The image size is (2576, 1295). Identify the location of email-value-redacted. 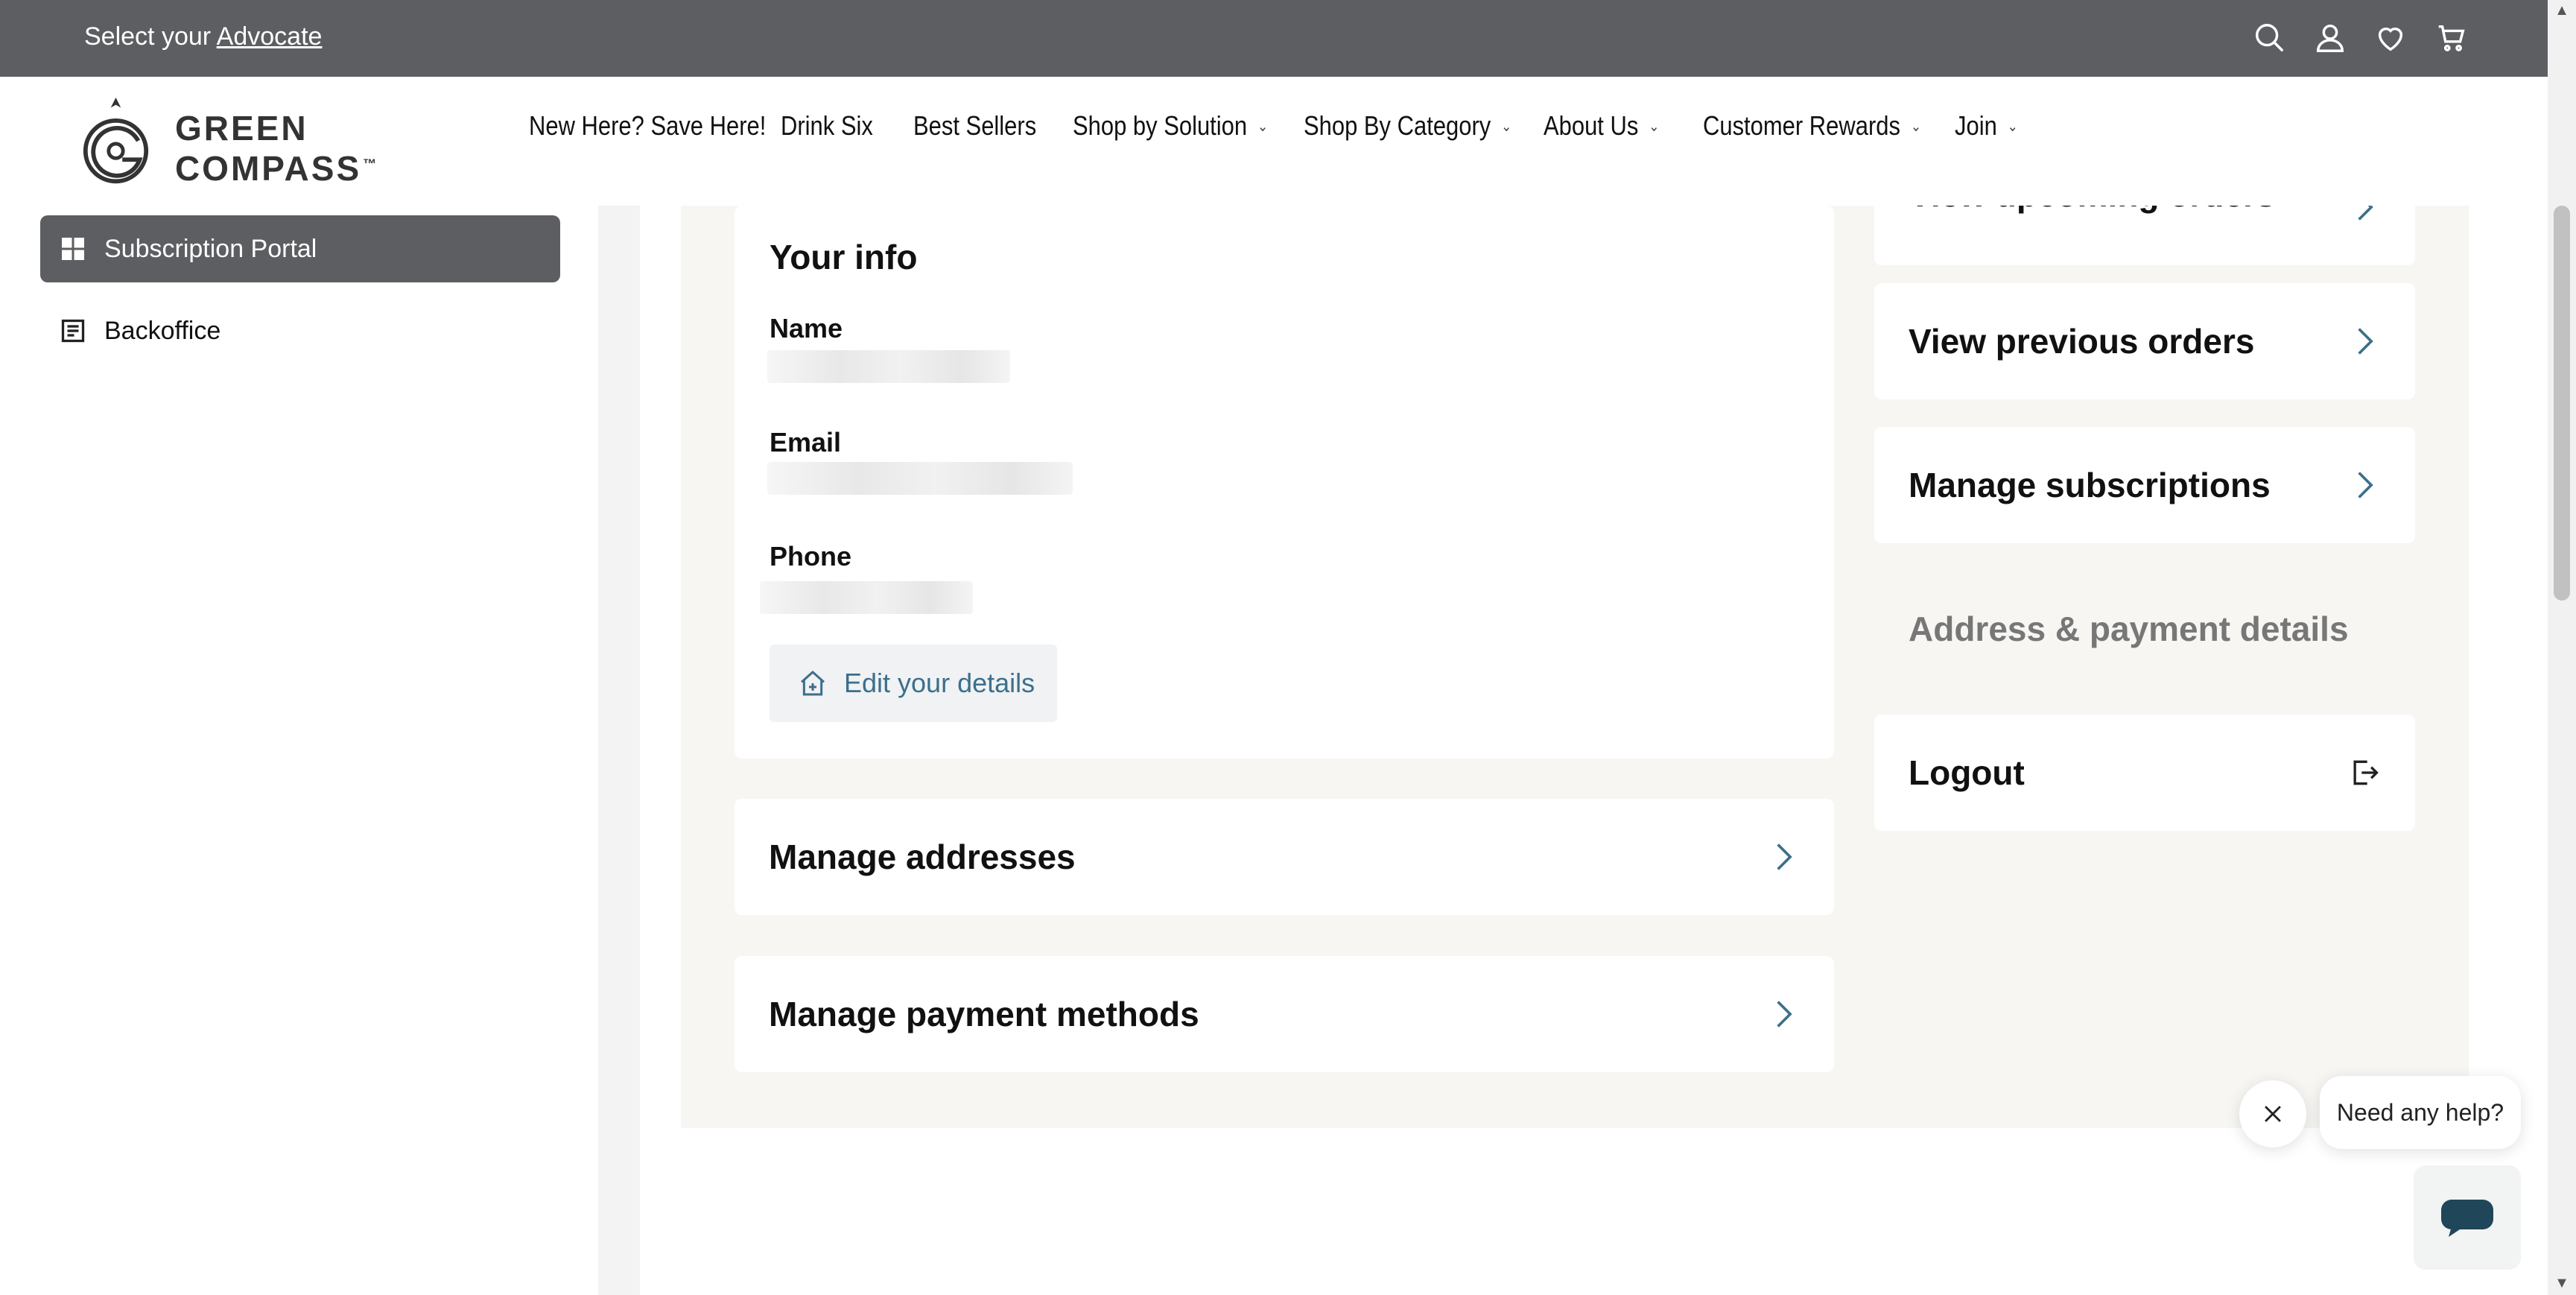
(920, 478).